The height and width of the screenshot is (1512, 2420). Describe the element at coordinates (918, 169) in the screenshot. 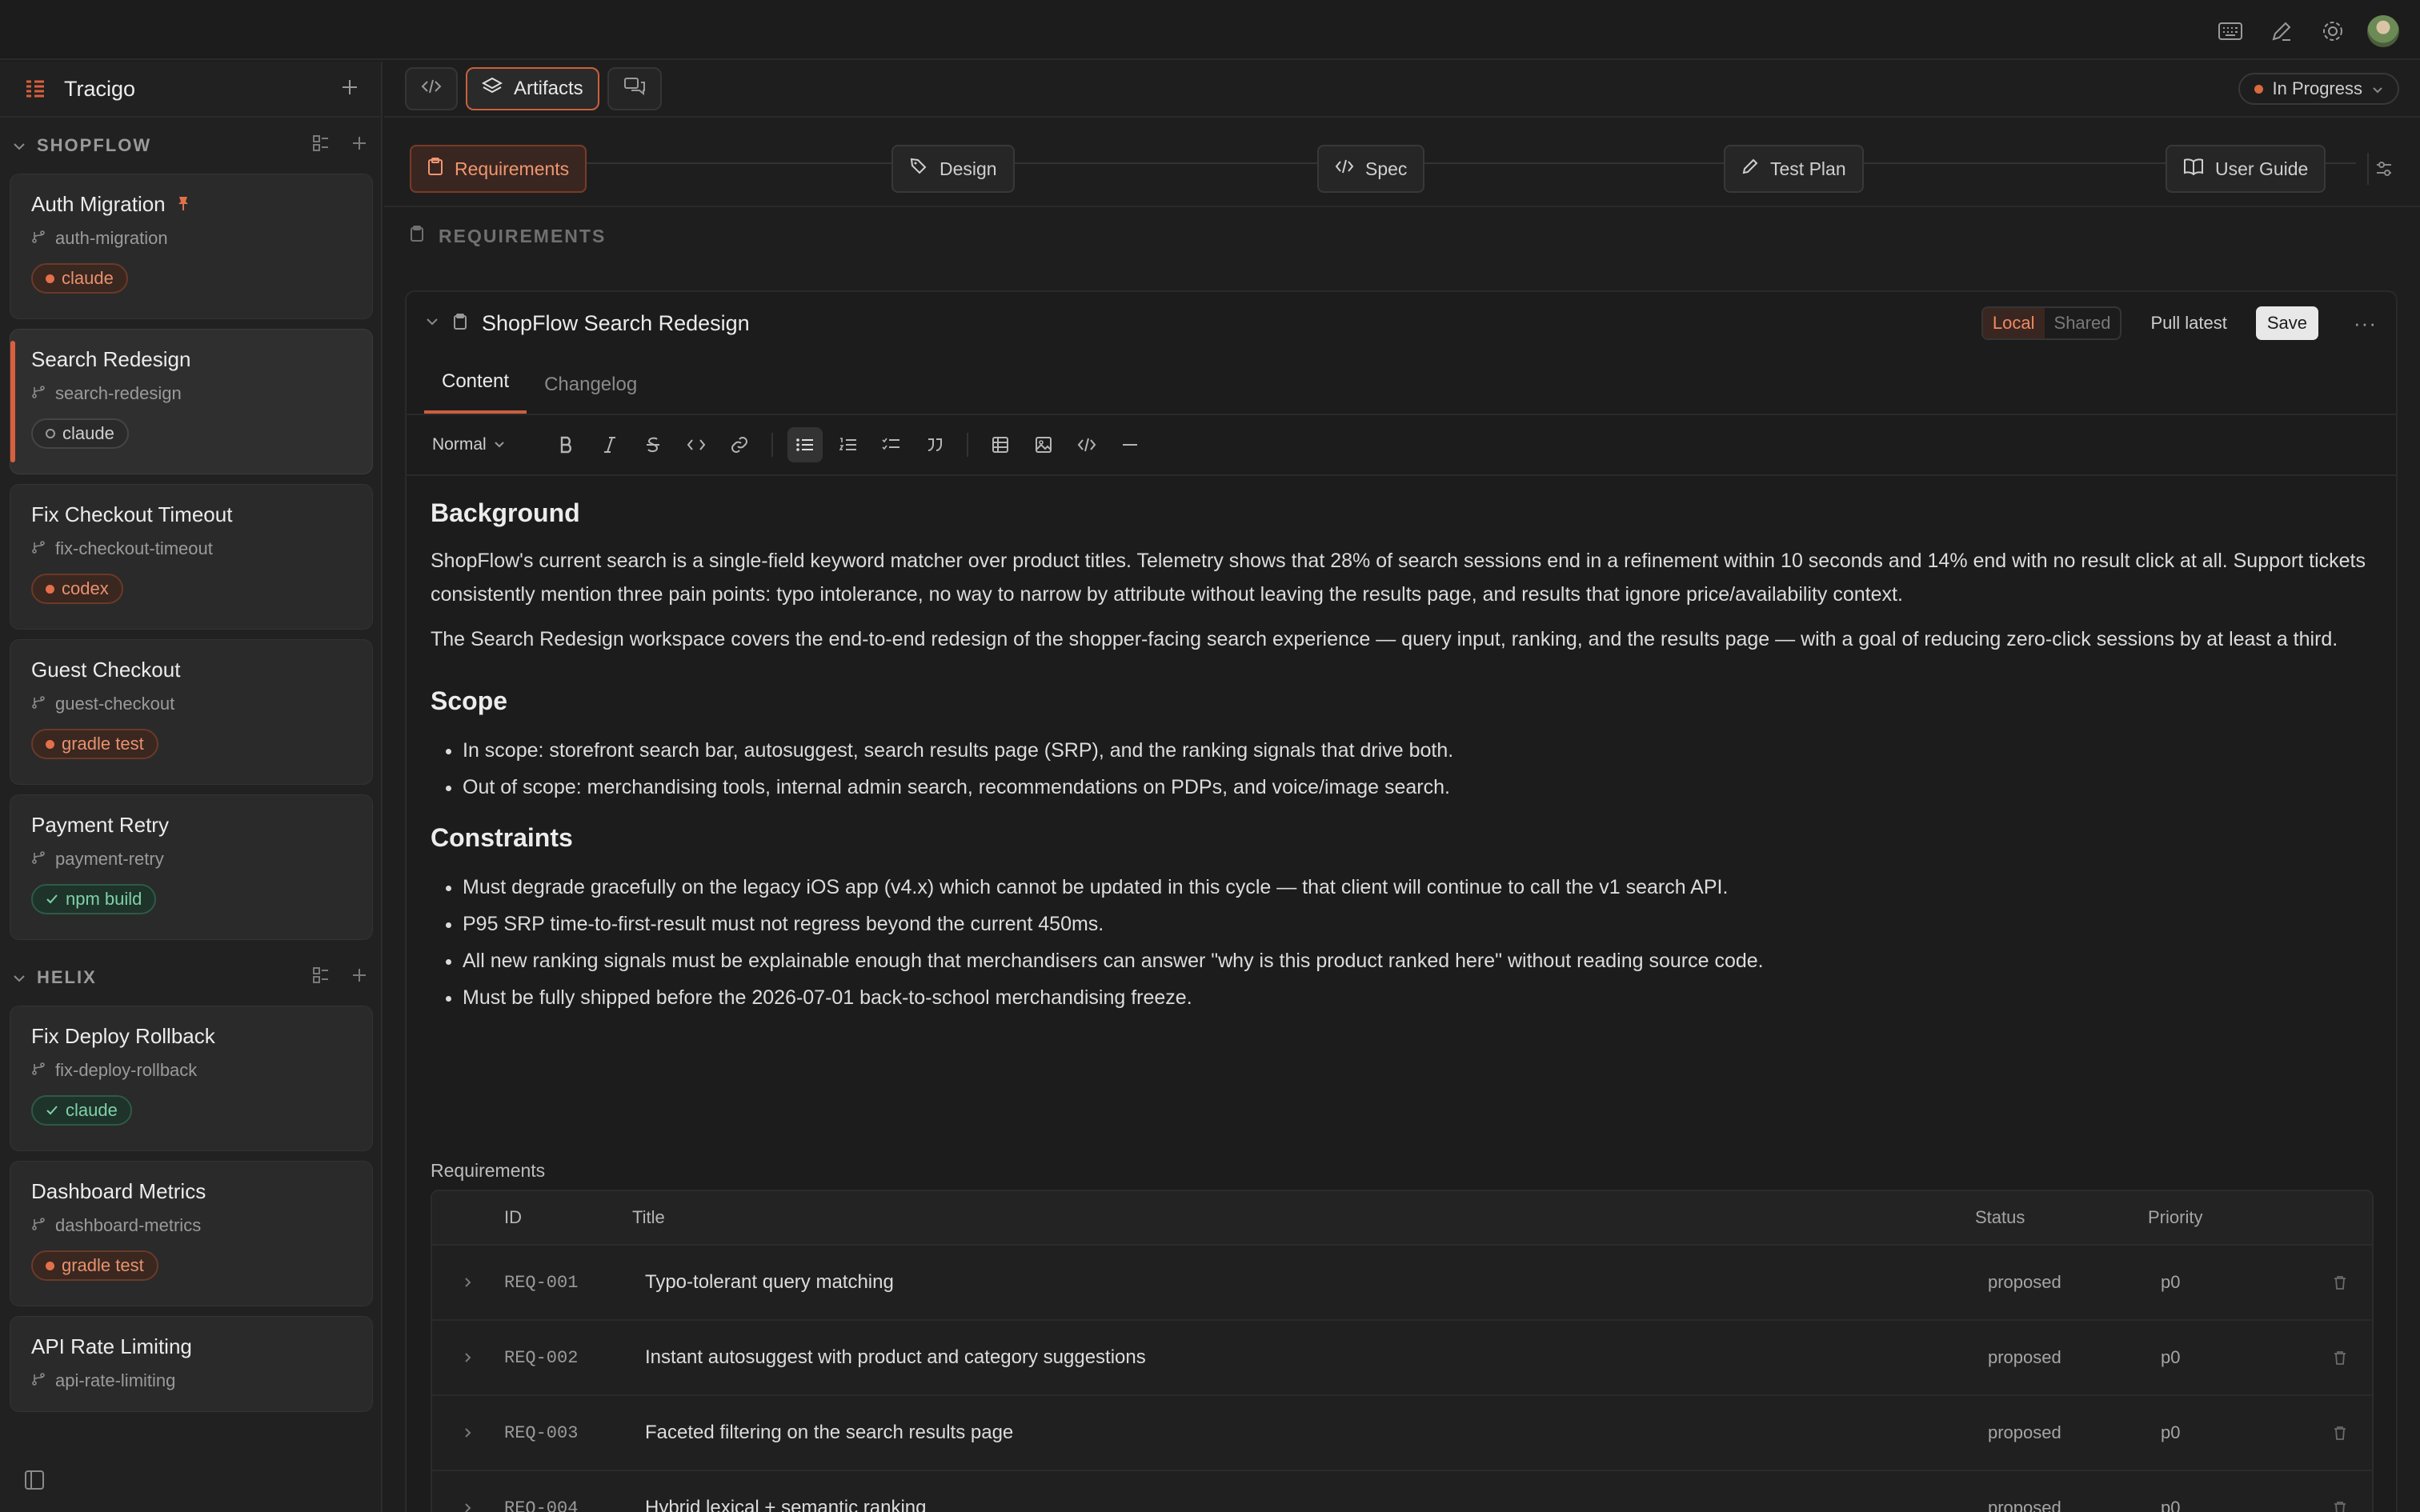

I see `brush-icon` at that location.